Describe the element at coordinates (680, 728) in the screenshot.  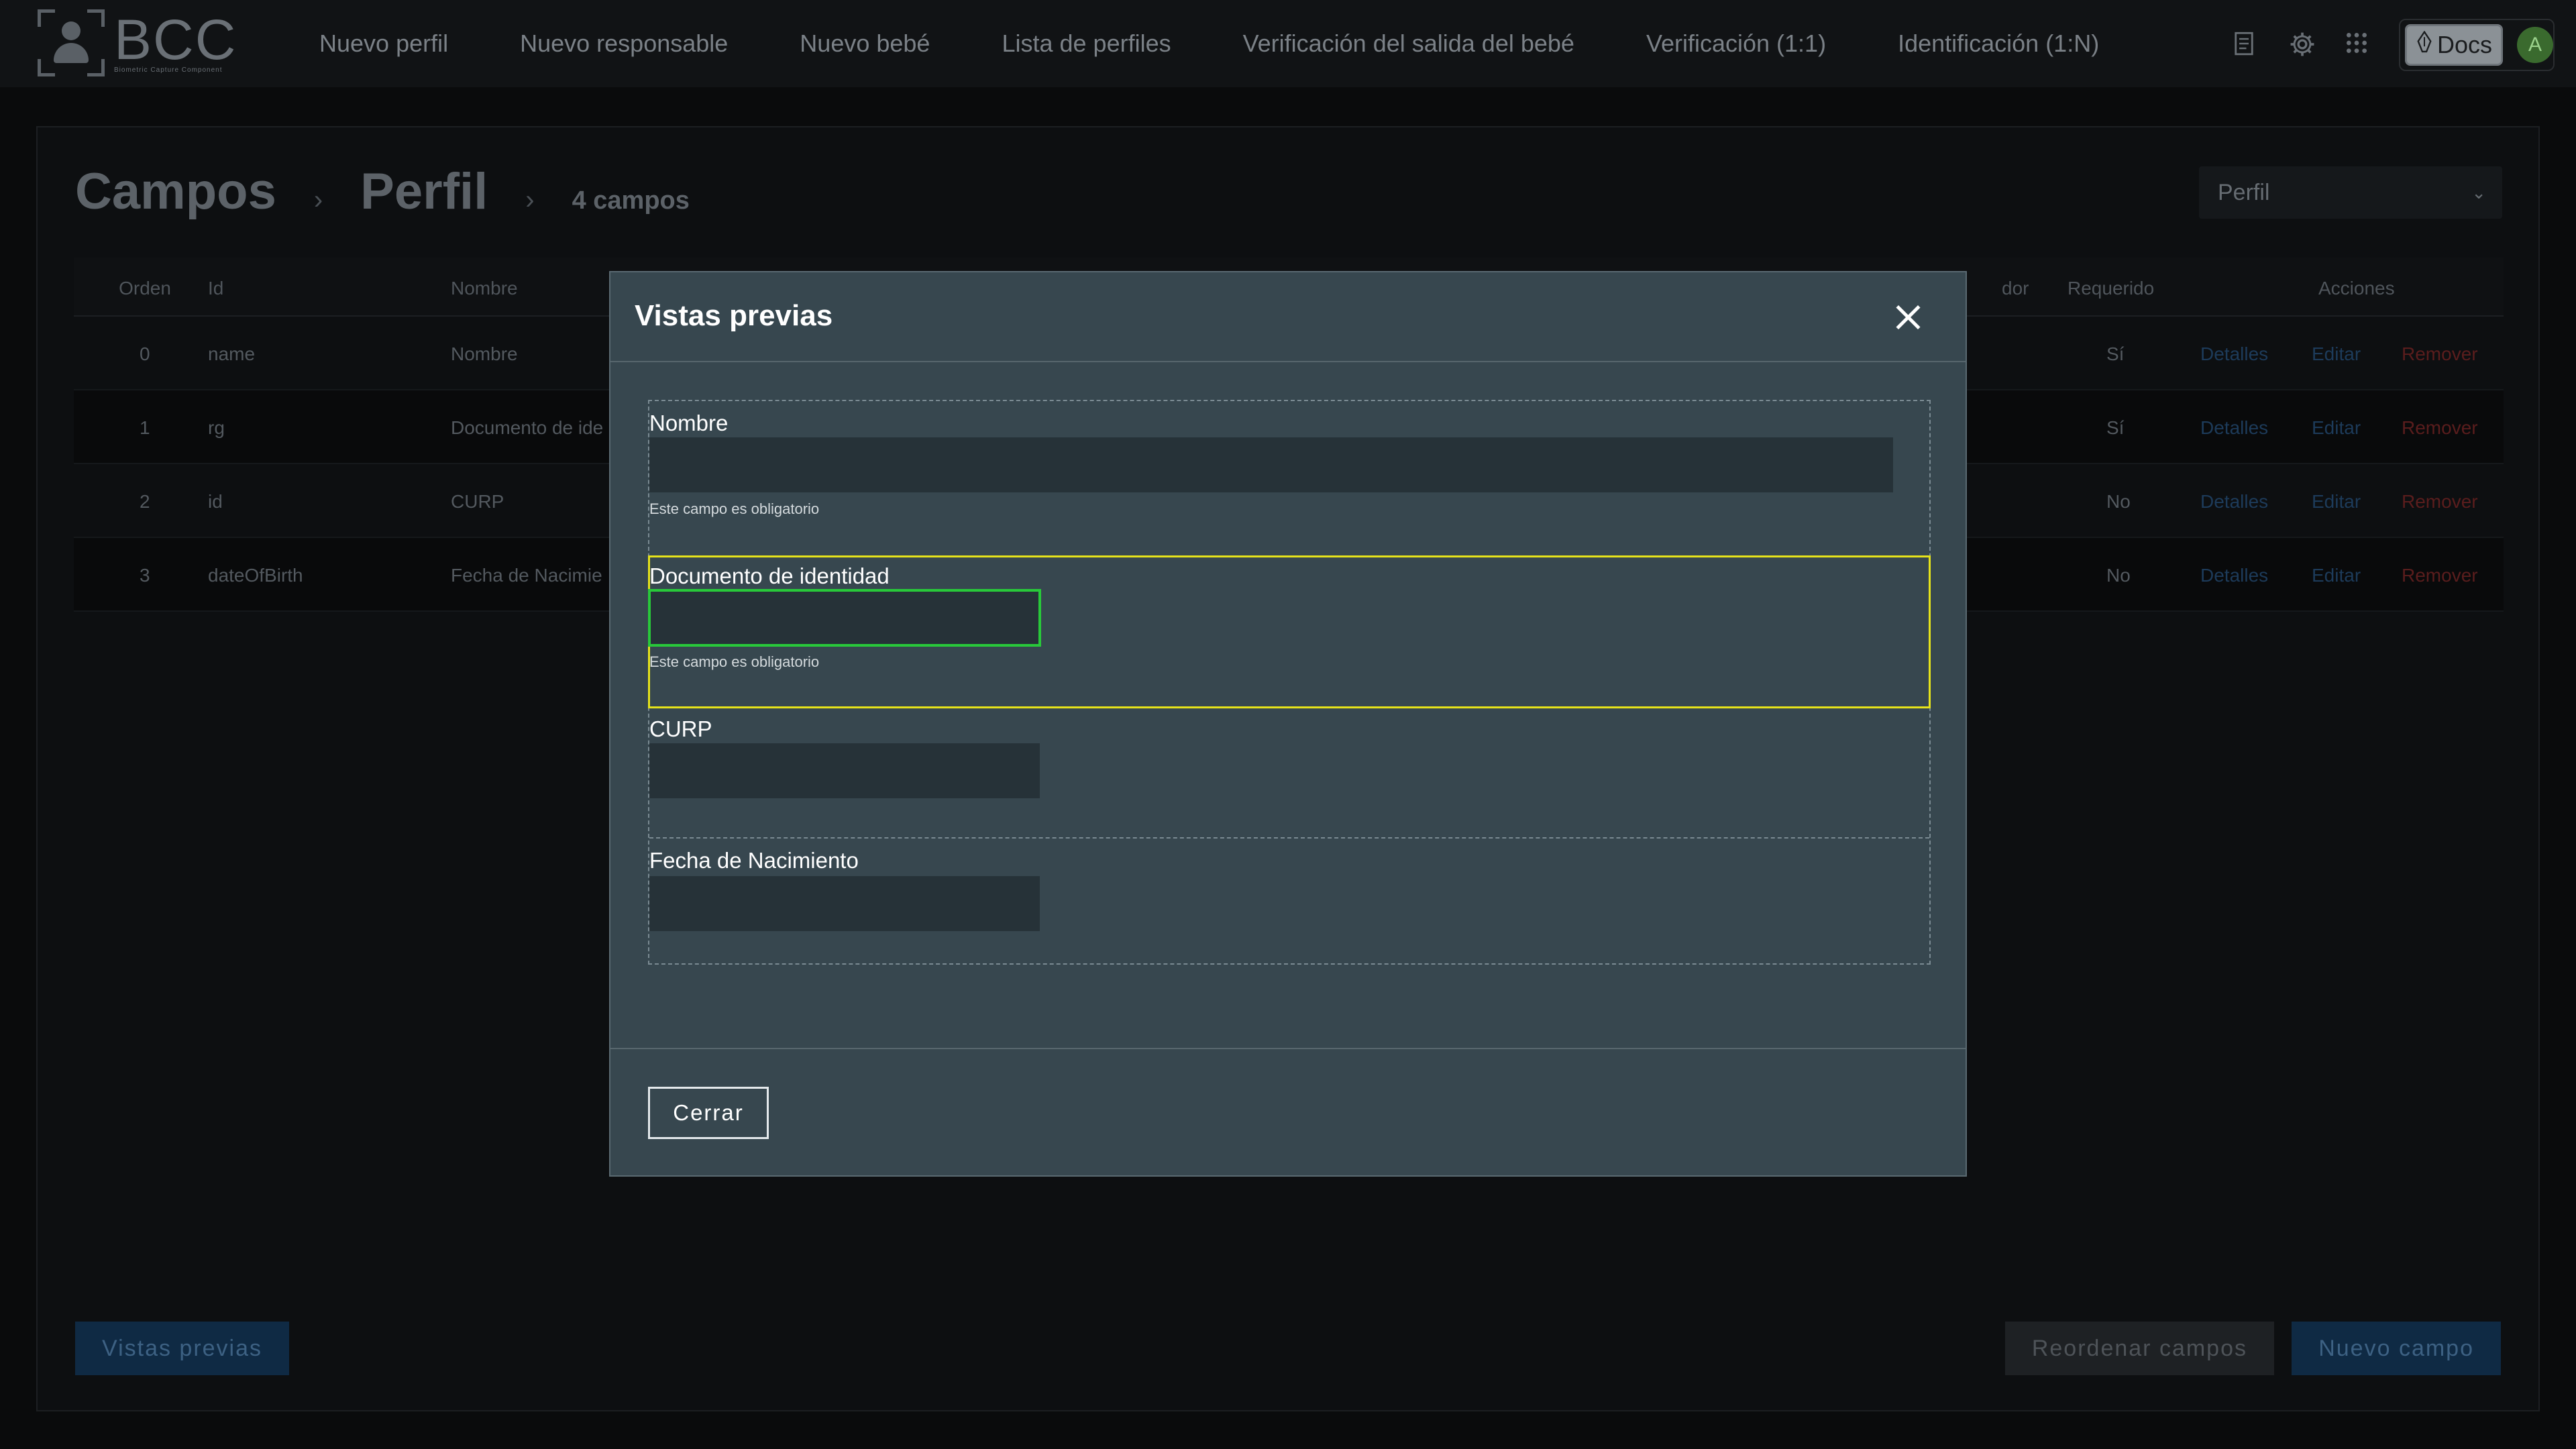
I see `field-label: CURP` at that location.